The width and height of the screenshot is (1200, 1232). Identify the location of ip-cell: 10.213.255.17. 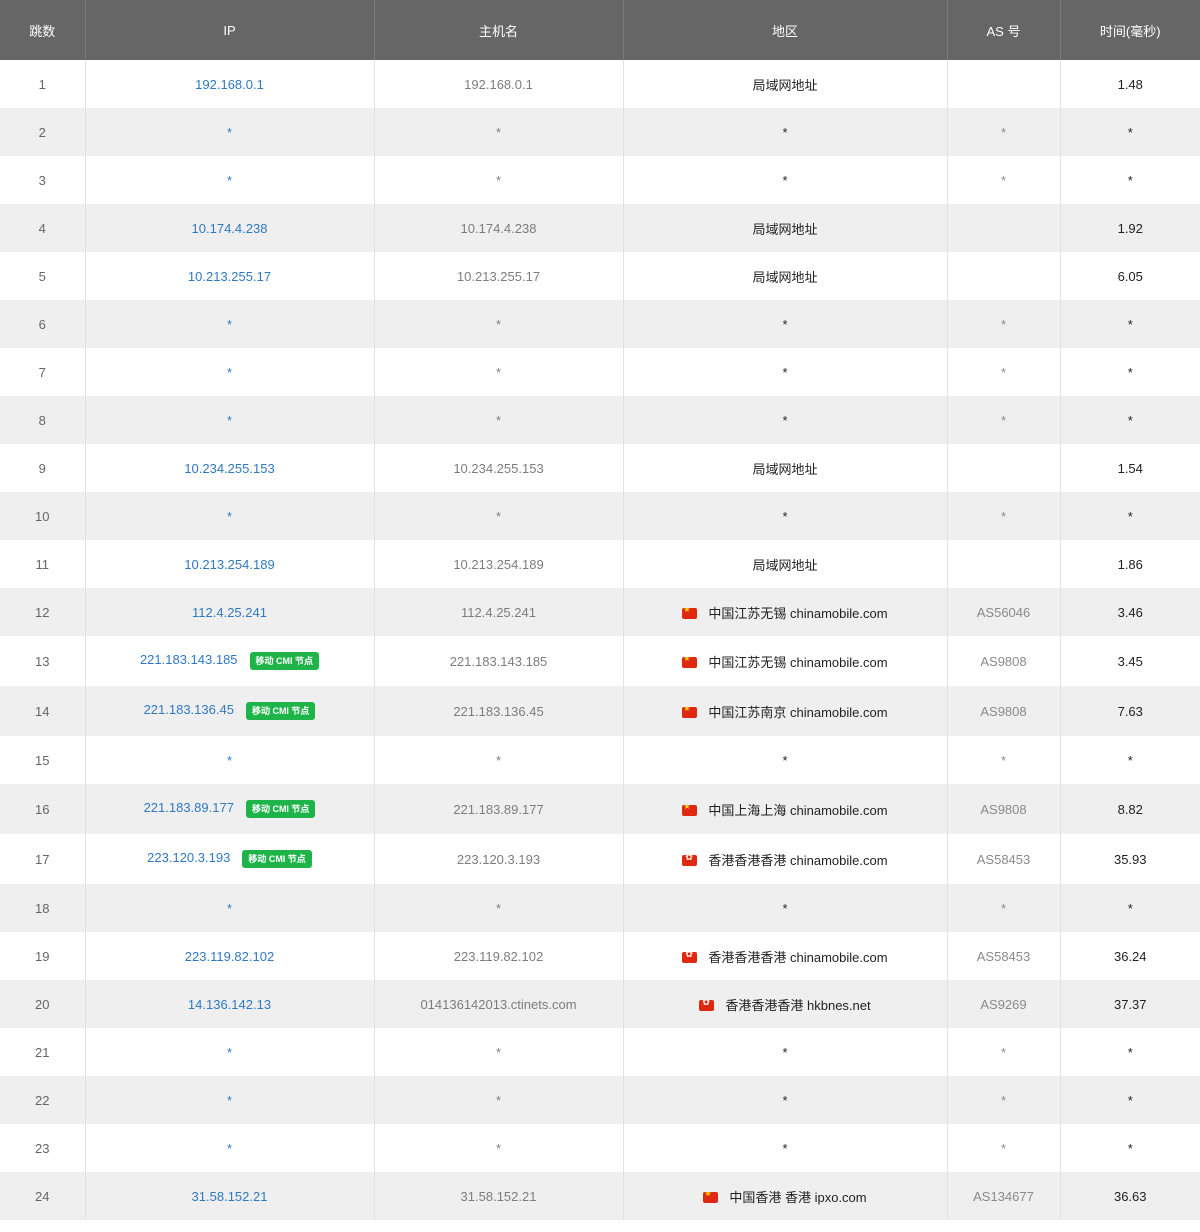
(230, 276).